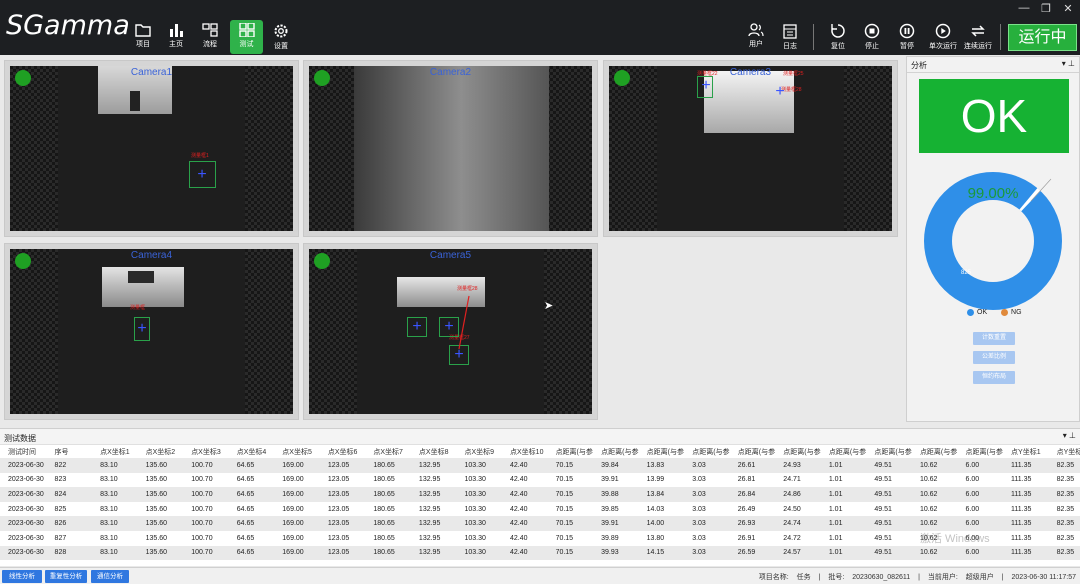 This screenshot has width=1080, height=584. I want to click on reset-button: 复位, so click(838, 37).